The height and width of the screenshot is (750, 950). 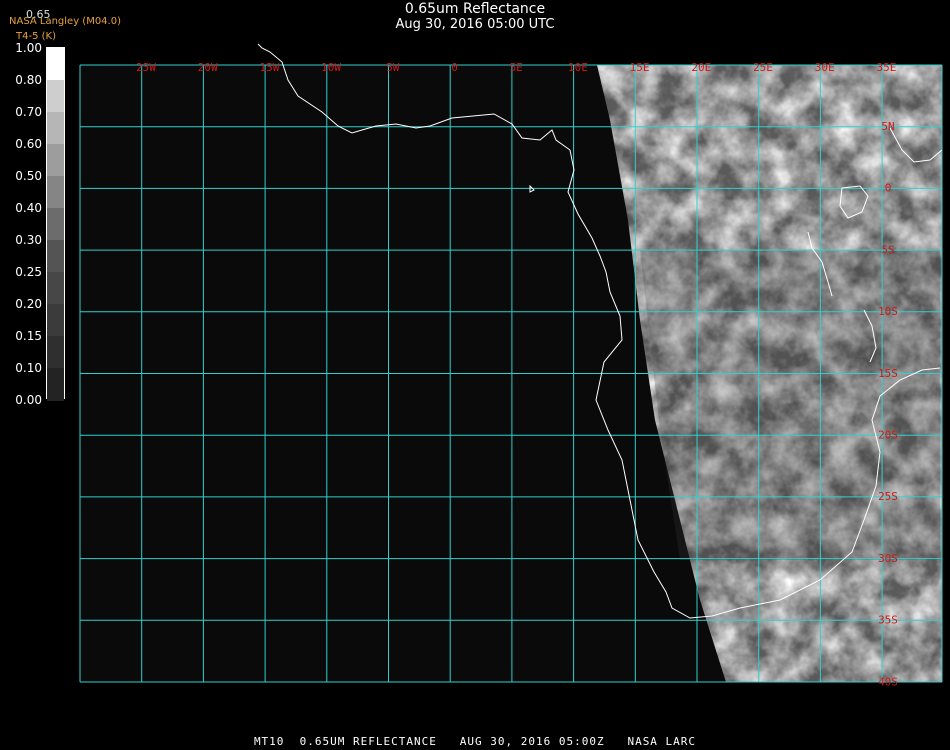 What do you see at coordinates (888, 558) in the screenshot?
I see `latitude-label: 30S` at bounding box center [888, 558].